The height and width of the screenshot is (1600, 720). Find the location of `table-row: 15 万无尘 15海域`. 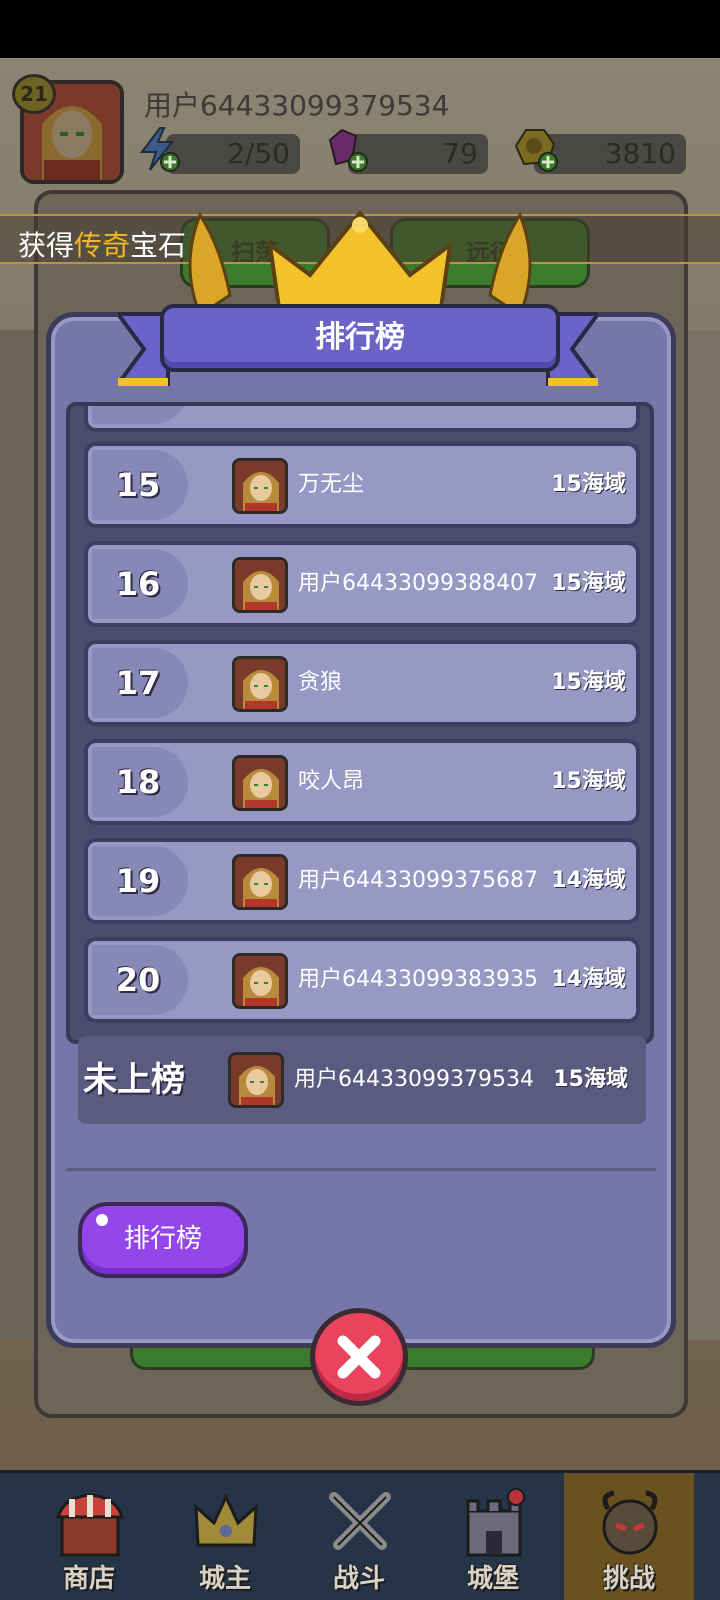

table-row: 15 万无尘 15海域 is located at coordinates (362, 485).